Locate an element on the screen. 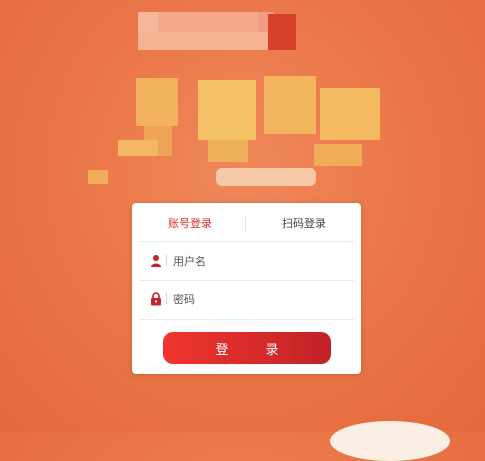 The height and width of the screenshot is (461, 485). tab-divider is located at coordinates (245, 224).